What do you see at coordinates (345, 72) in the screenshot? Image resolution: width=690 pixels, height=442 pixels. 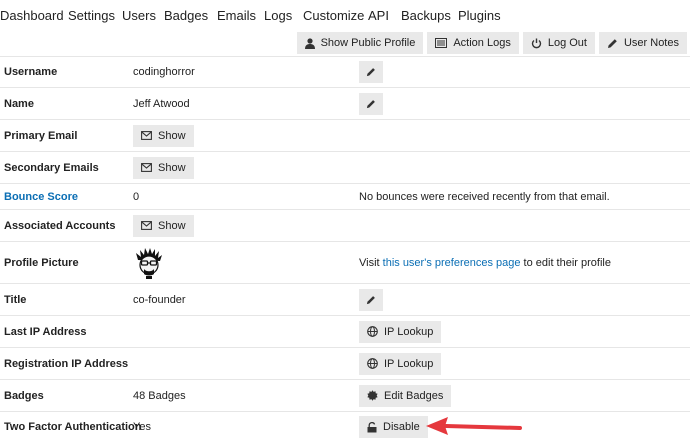 I see `row-username: Username codinghorror` at bounding box center [345, 72].